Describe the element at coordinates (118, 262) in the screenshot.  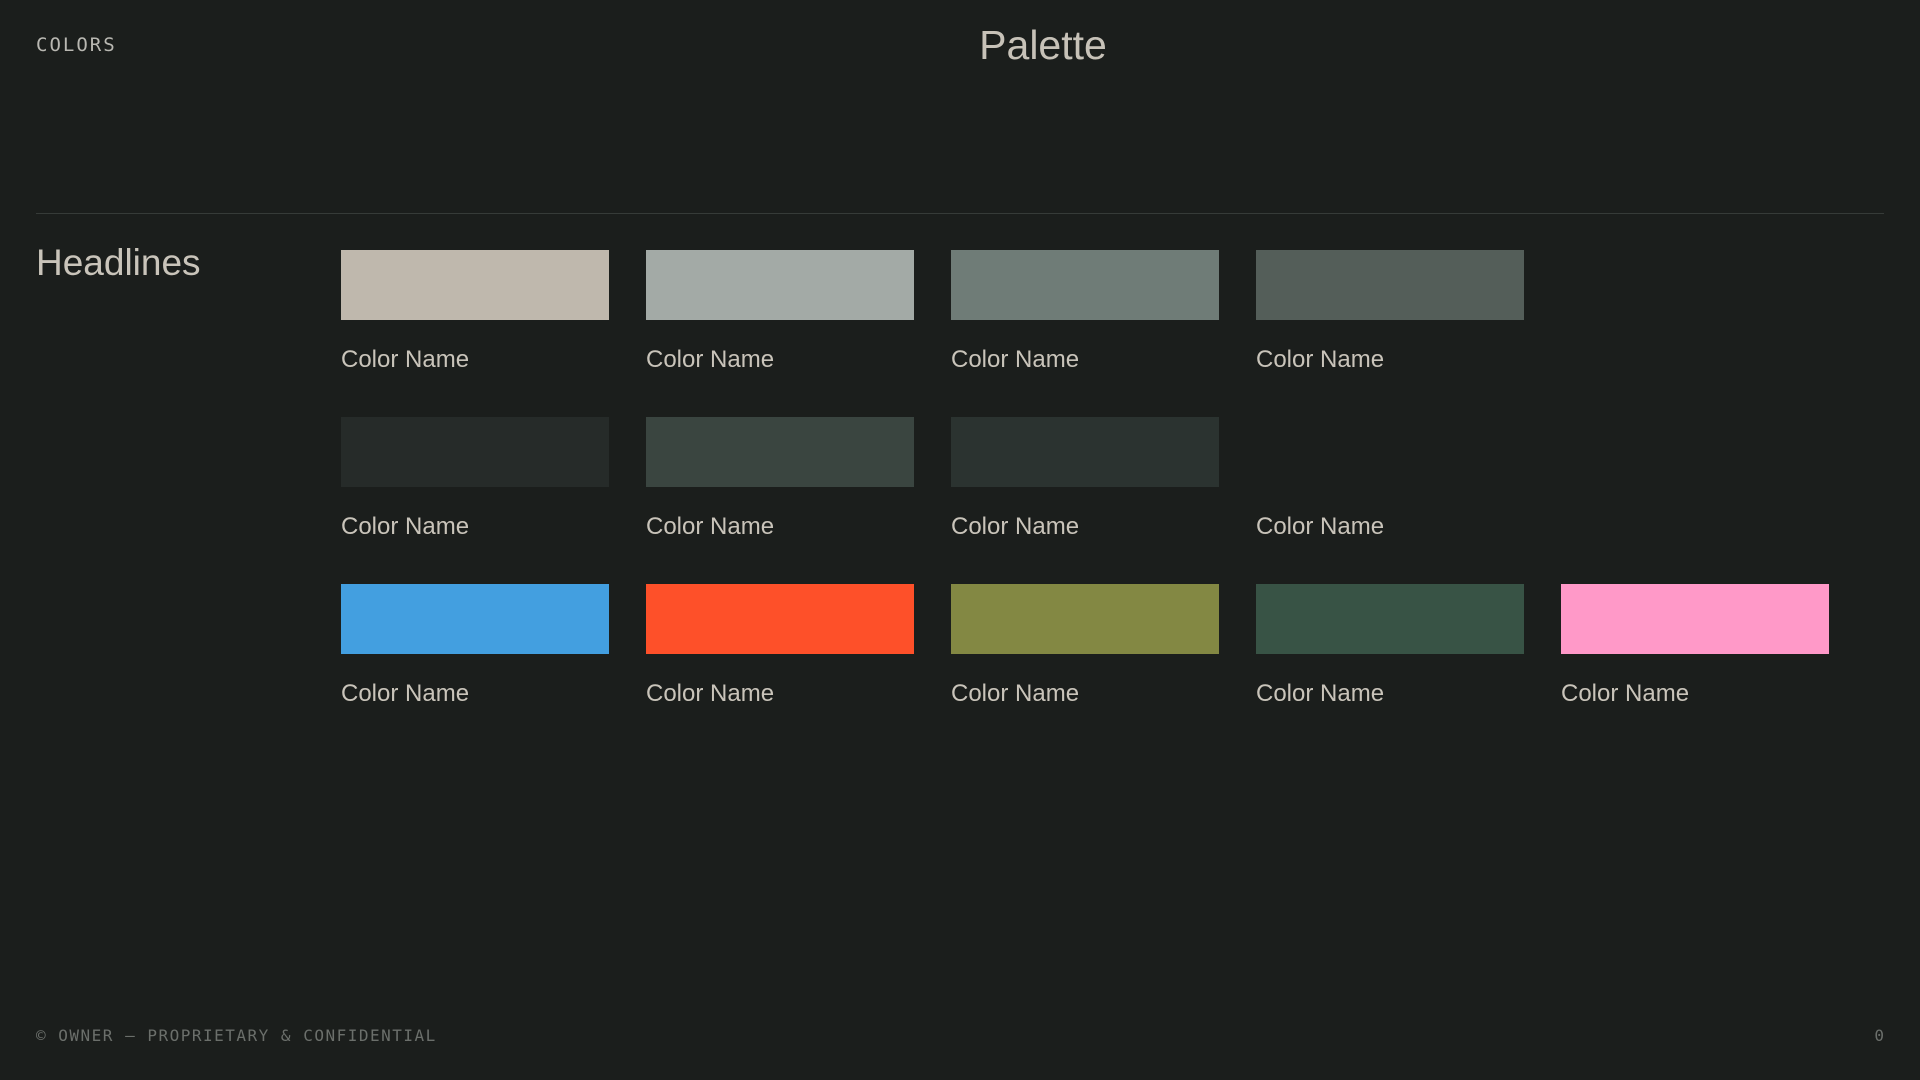
I see `group-heading: Headlines` at that location.